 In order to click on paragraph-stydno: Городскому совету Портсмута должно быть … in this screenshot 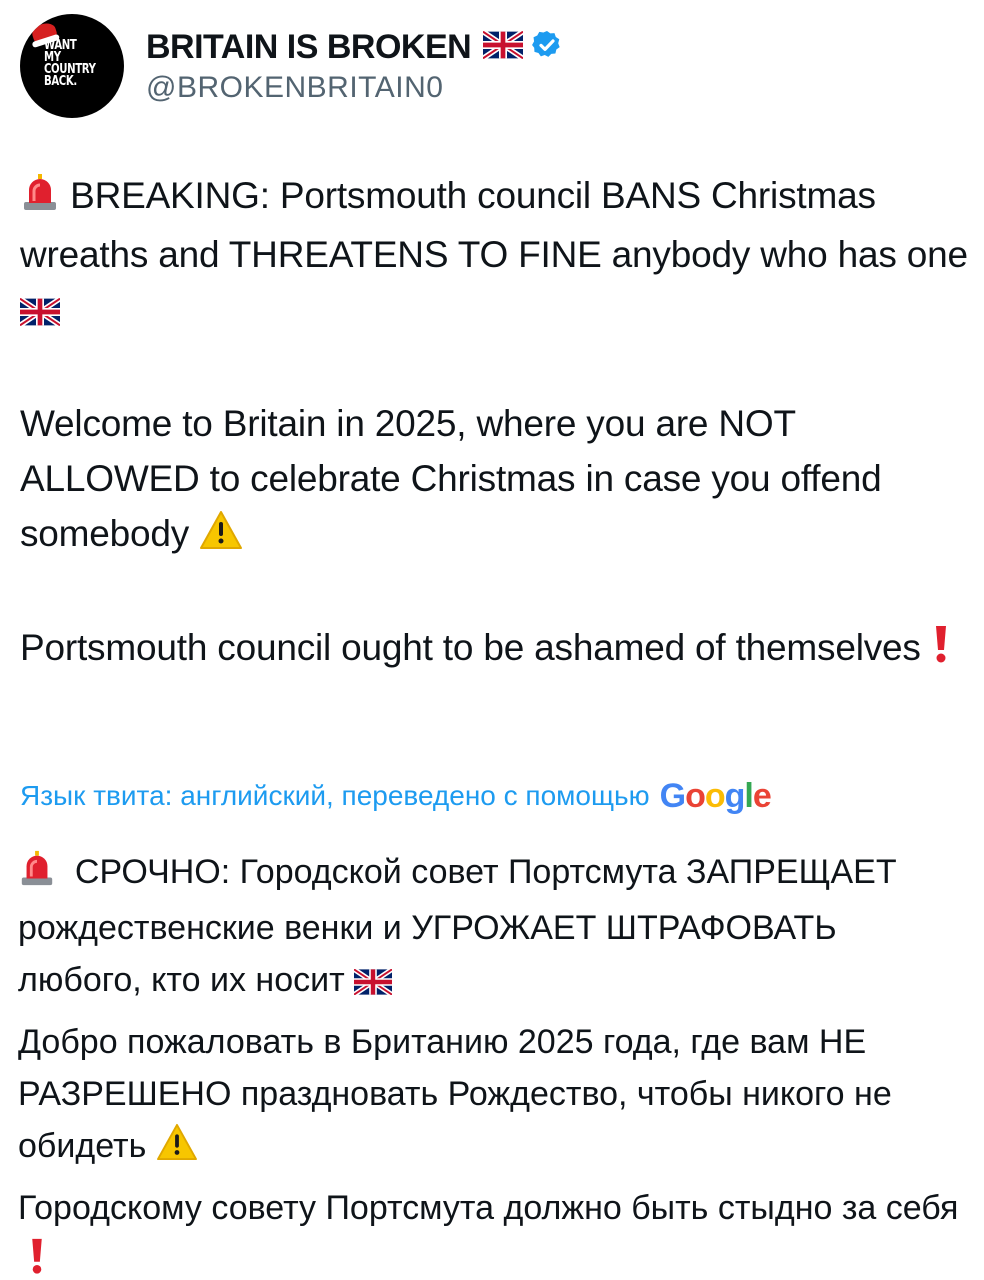, I will do `click(488, 1208)`.